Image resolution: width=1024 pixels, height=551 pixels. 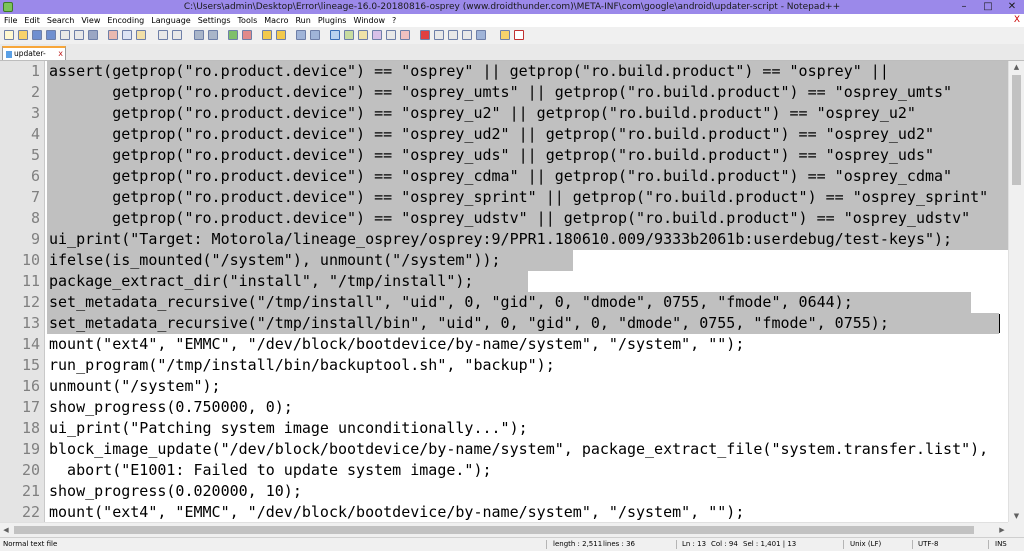 I want to click on word-wrap-icon, so click(x=301, y=35).